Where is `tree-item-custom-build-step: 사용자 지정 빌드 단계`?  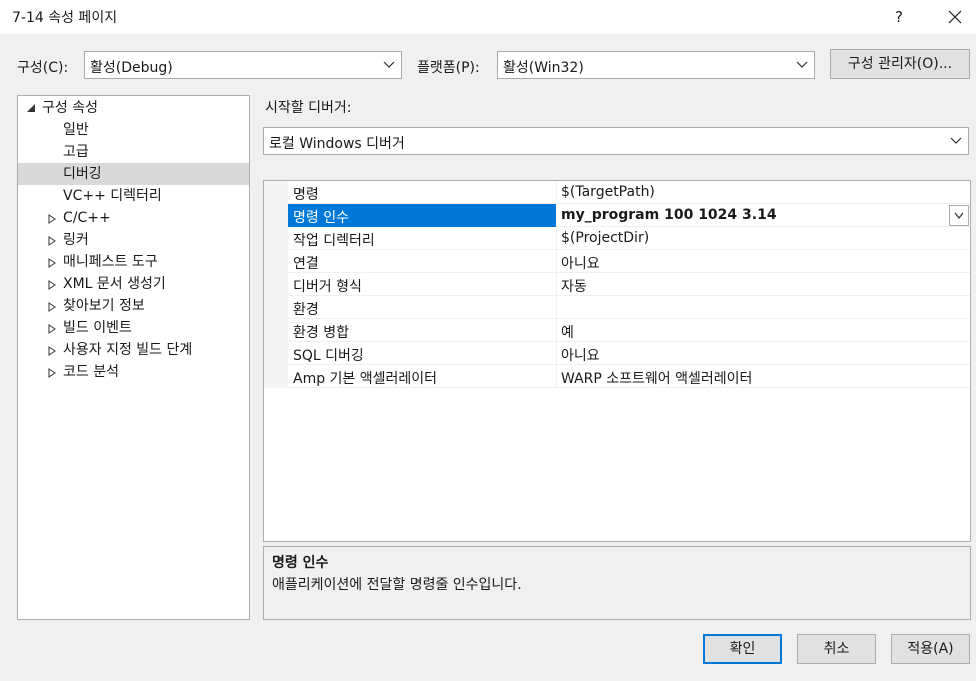 tree-item-custom-build-step: 사용자 지정 빌드 단계 is located at coordinates (133, 350).